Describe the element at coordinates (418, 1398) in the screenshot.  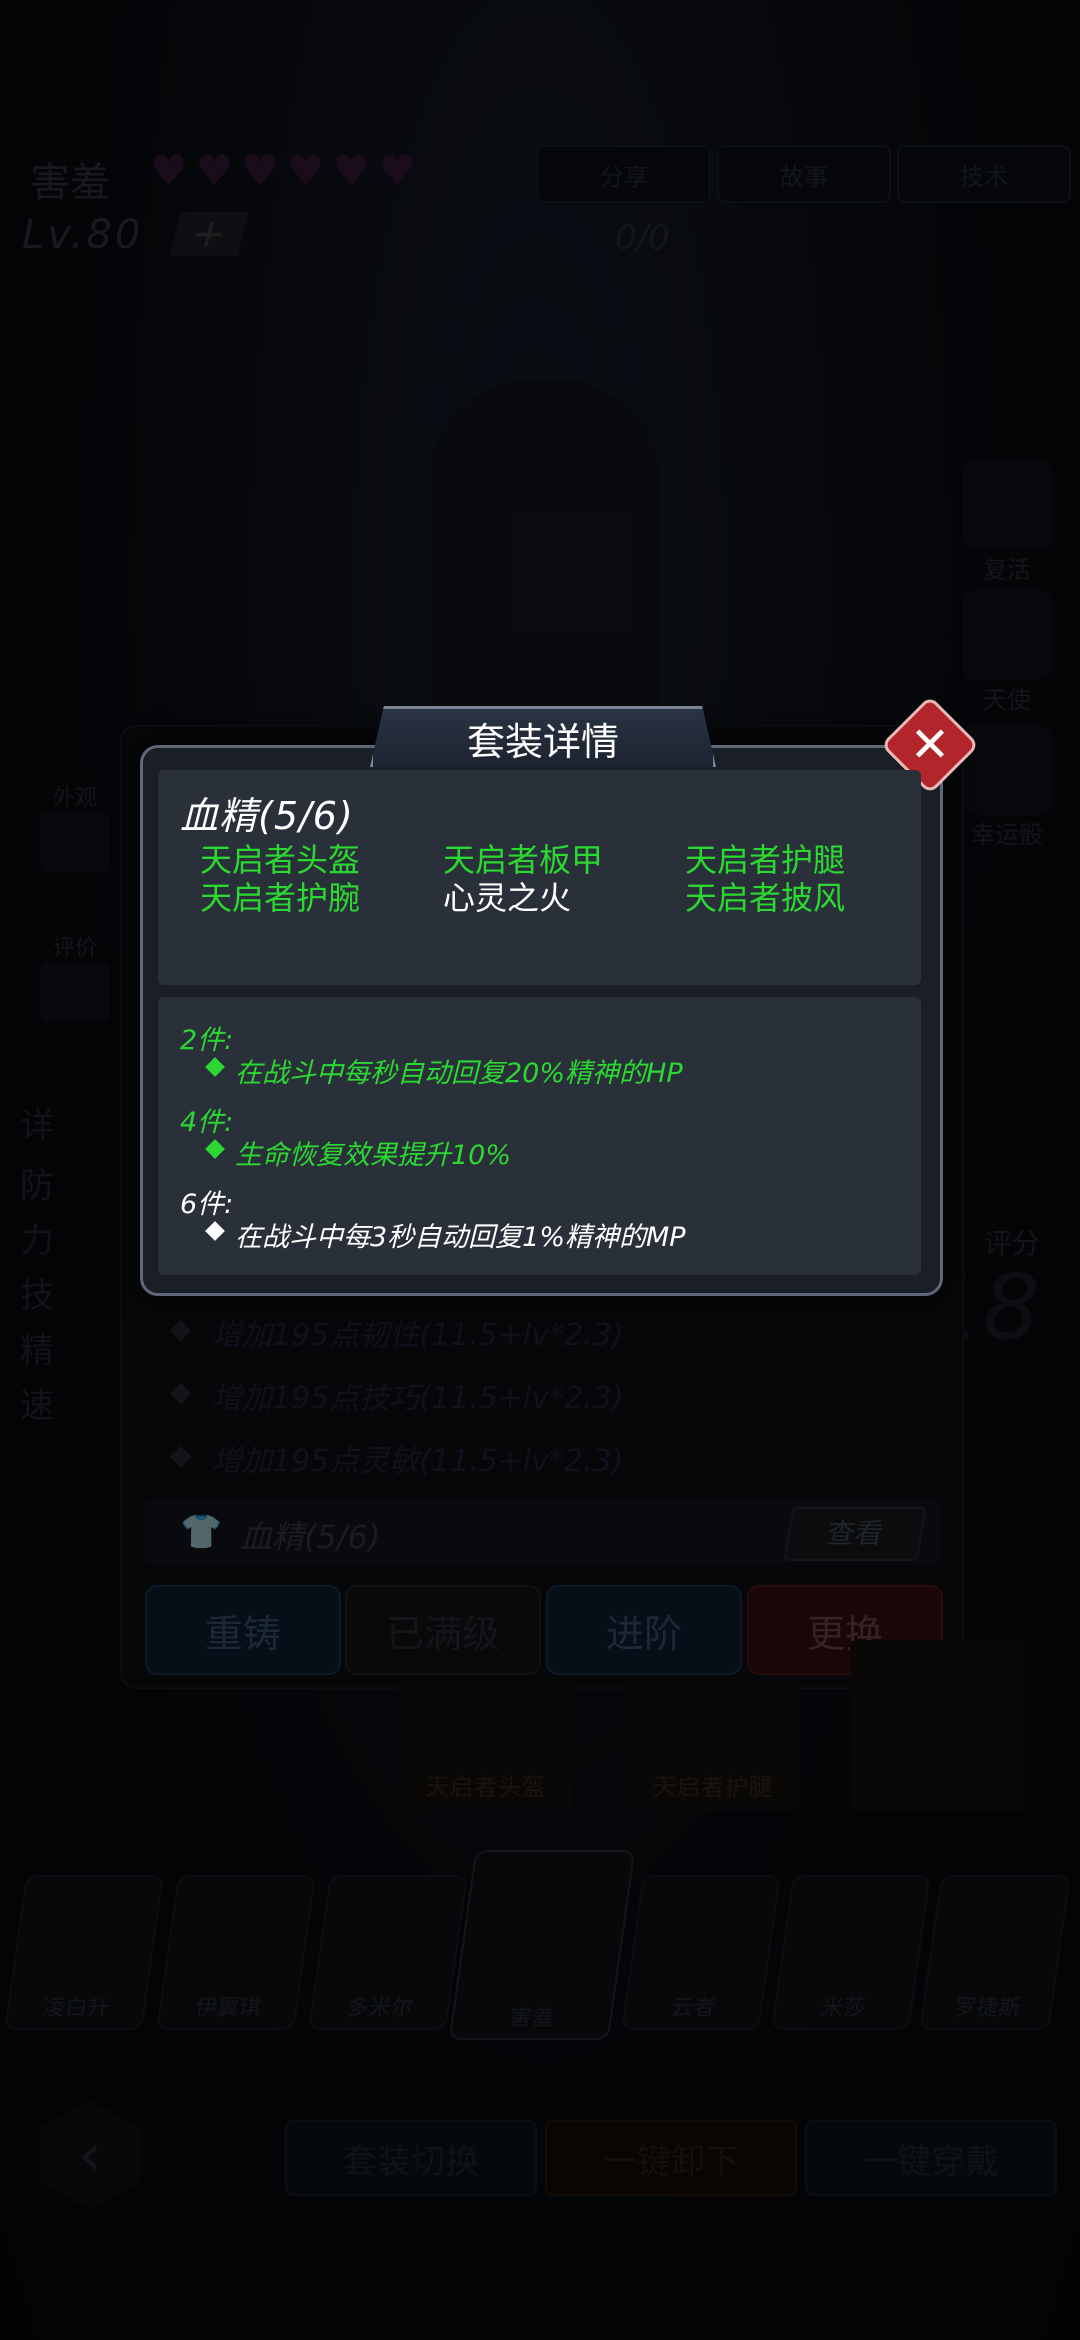
I see `bonus-technique: 增加195点技巧(11.5+lv*2.3)` at that location.